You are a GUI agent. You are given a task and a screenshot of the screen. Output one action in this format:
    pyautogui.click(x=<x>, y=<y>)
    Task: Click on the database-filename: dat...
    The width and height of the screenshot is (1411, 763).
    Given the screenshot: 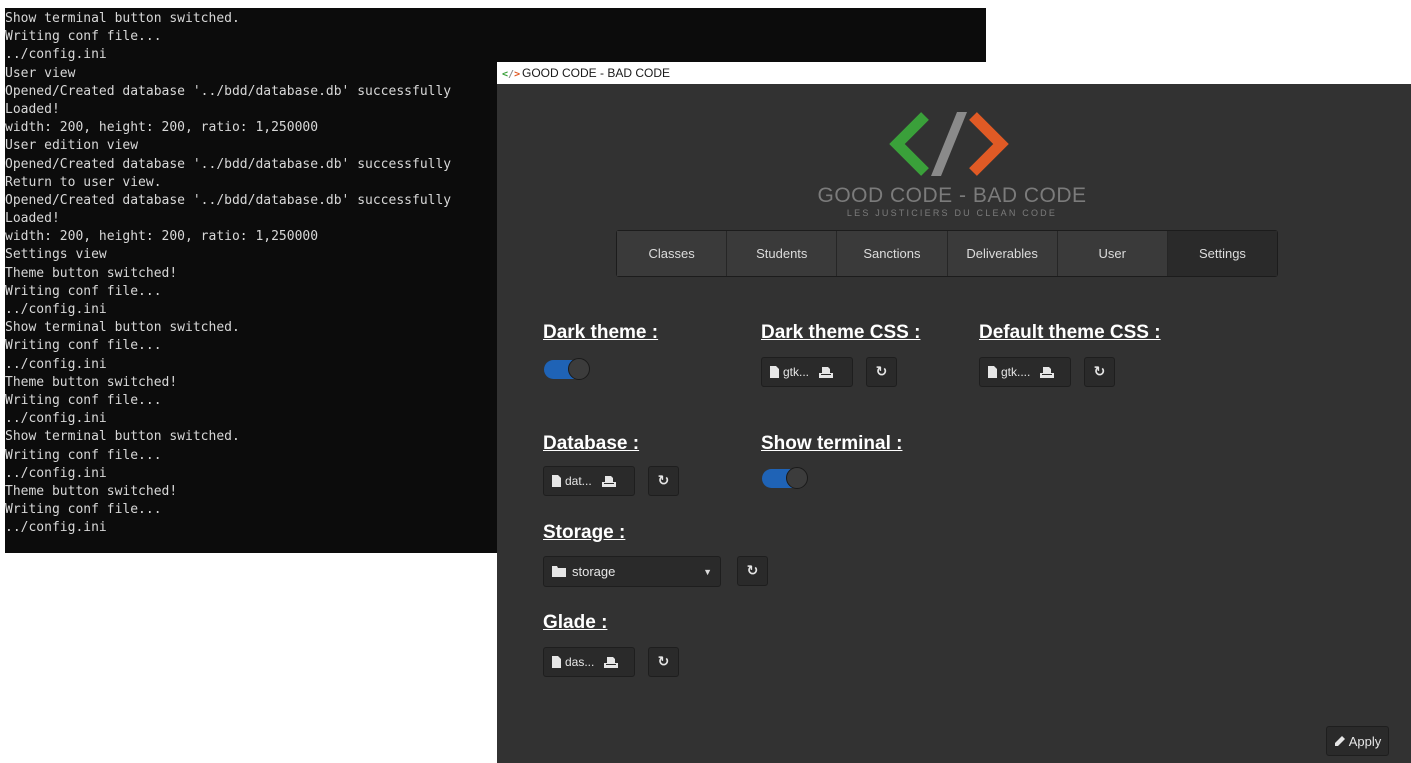 What is the action you would take?
    pyautogui.click(x=578, y=481)
    